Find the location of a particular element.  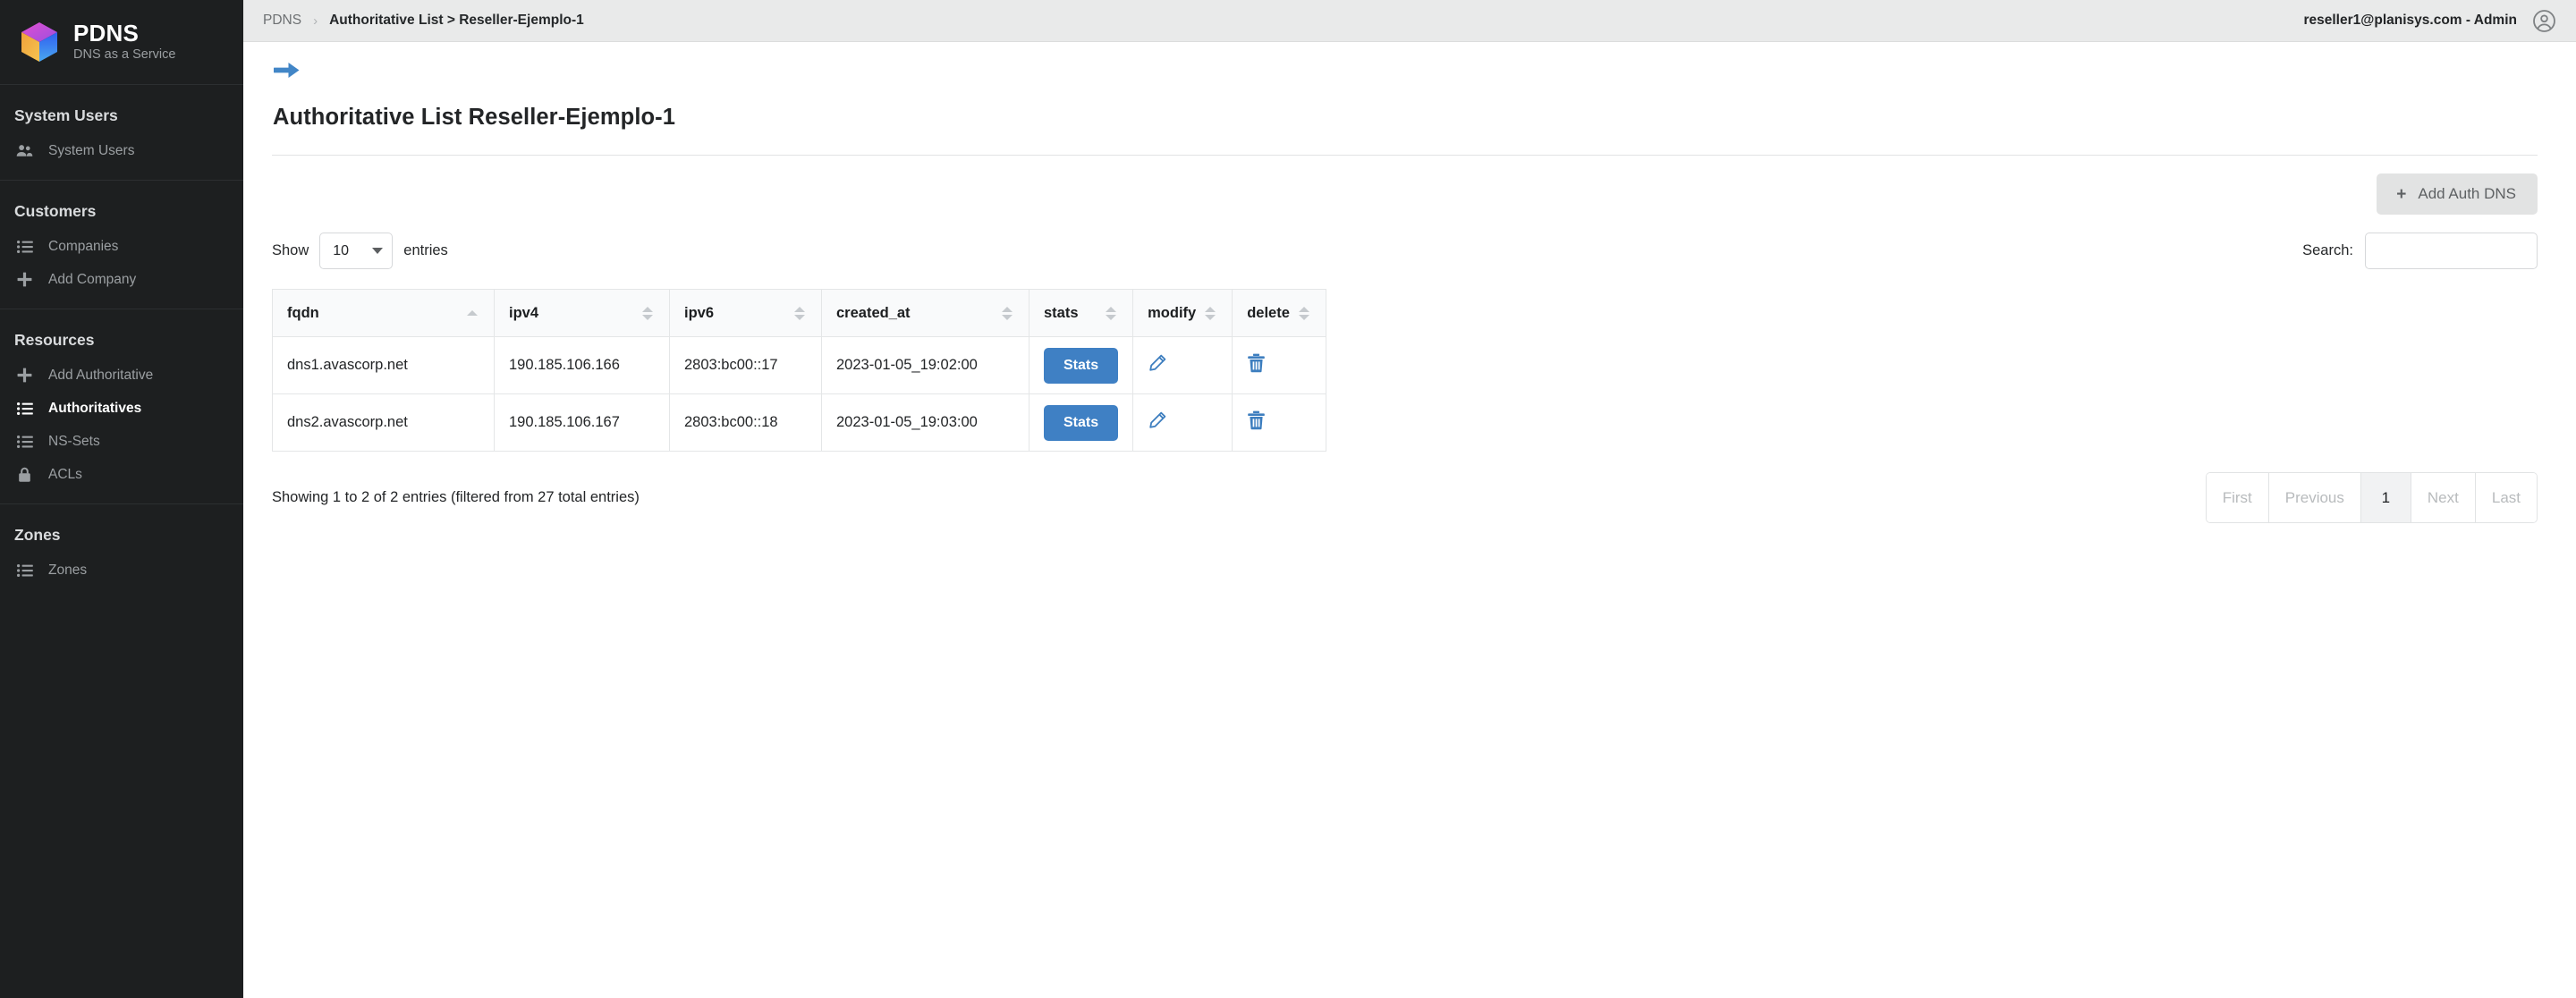

sidebar-item-add-company: Add Company is located at coordinates (121, 279).